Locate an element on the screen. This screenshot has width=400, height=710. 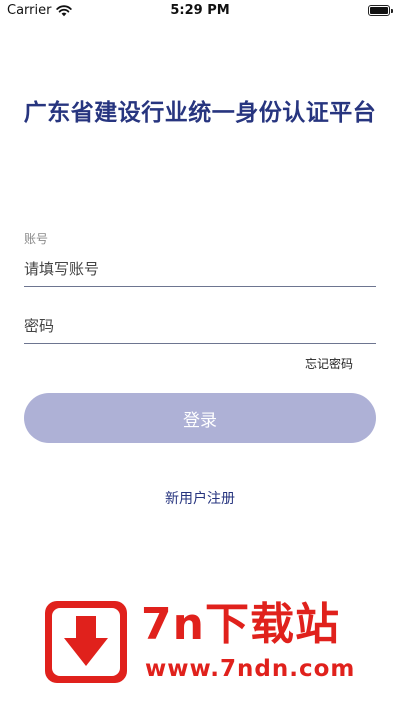
account-input is located at coordinates (200, 269).